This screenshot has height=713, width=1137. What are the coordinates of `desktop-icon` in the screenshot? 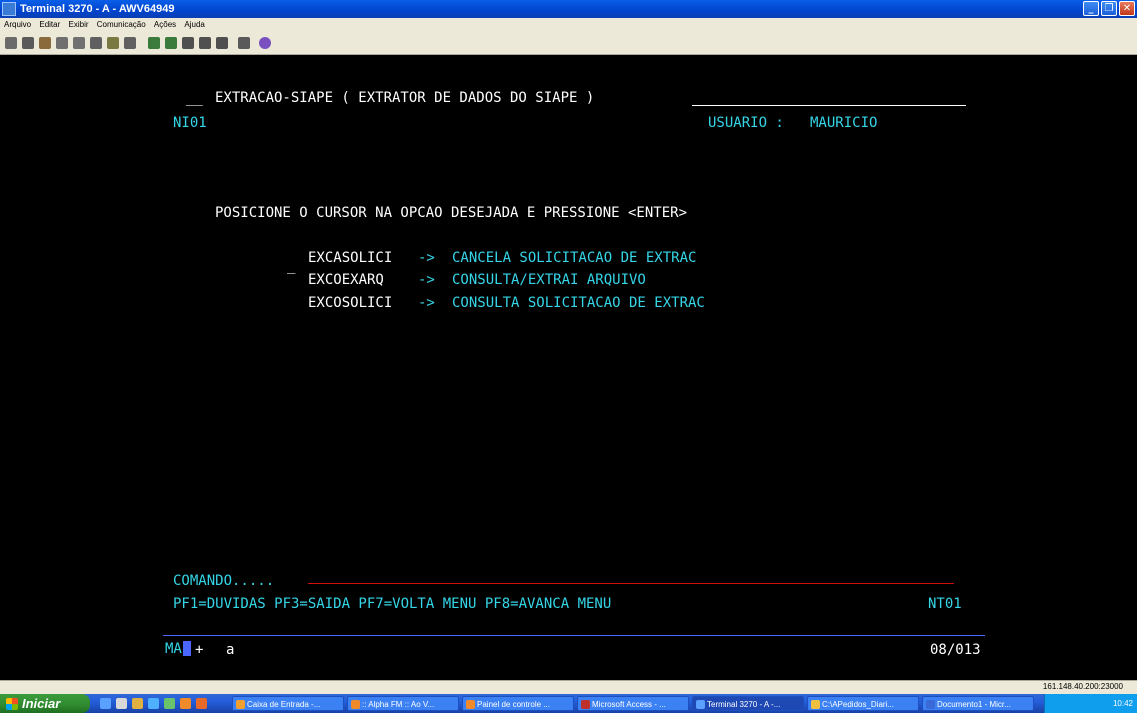 It's located at (121, 703).